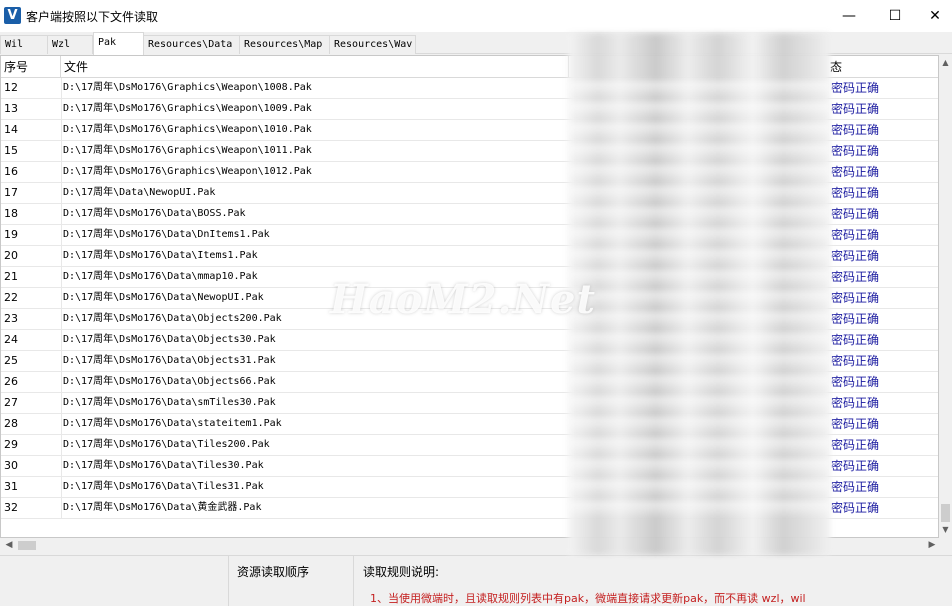 Image resolution: width=952 pixels, height=606 pixels. What do you see at coordinates (163, 465) in the screenshot?
I see `row-file-path: D:\17周年\DsMo176\Data\Tiles30.Pak` at bounding box center [163, 465].